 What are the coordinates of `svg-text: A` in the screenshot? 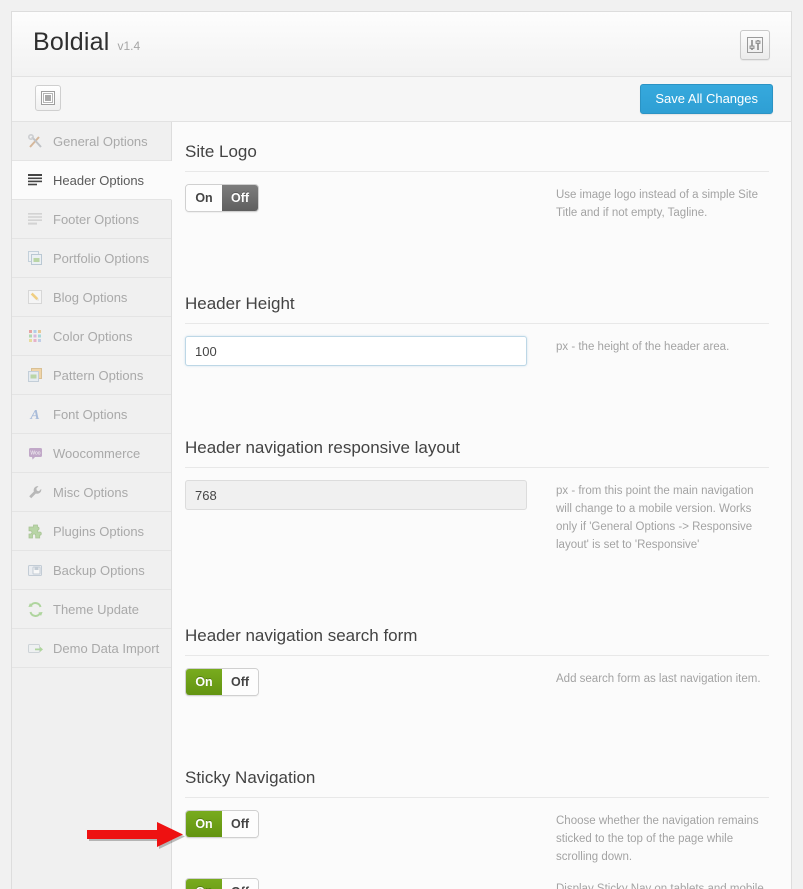 It's located at (34, 415).